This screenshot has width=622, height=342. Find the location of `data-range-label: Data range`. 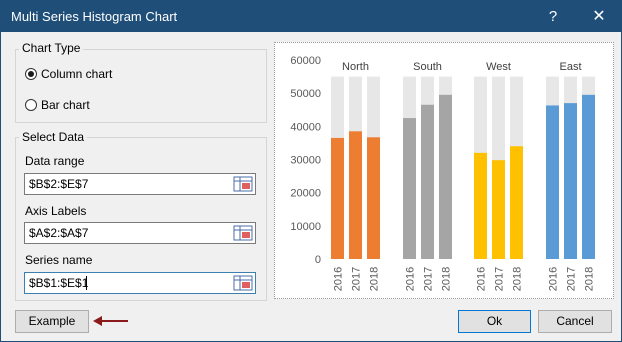

data-range-label: Data range is located at coordinates (55, 161).